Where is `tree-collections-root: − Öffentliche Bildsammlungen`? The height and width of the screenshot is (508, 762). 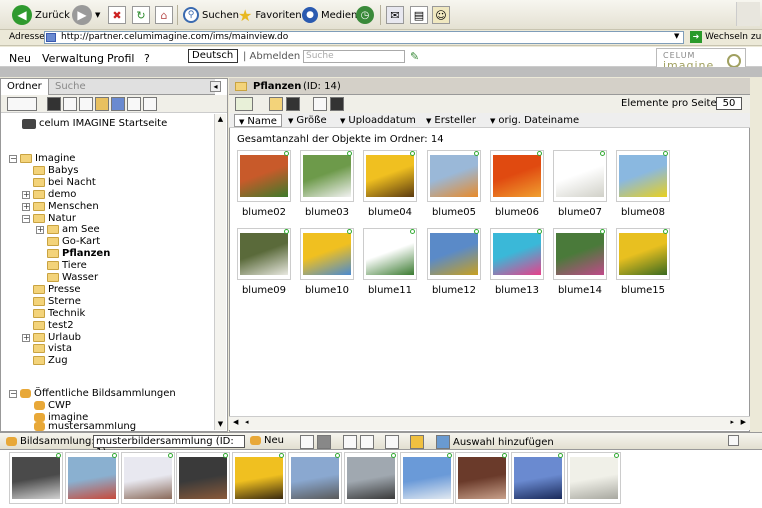
tree-collections-root: − Öffentliche Bildsammlungen is located at coordinates (92, 393).